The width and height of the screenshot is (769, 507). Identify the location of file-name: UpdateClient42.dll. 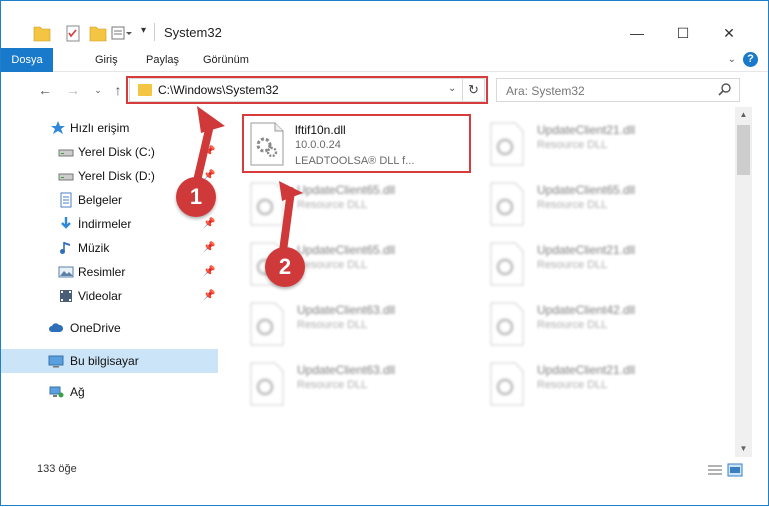
(586, 310).